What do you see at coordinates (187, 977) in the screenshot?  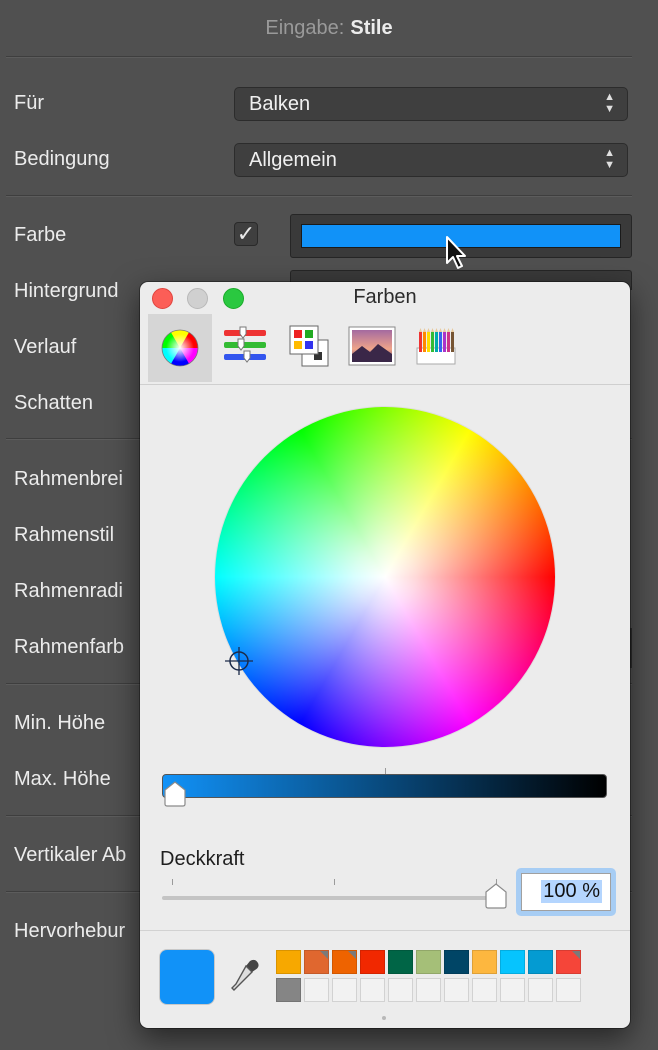 I see `current-color-swatch` at bounding box center [187, 977].